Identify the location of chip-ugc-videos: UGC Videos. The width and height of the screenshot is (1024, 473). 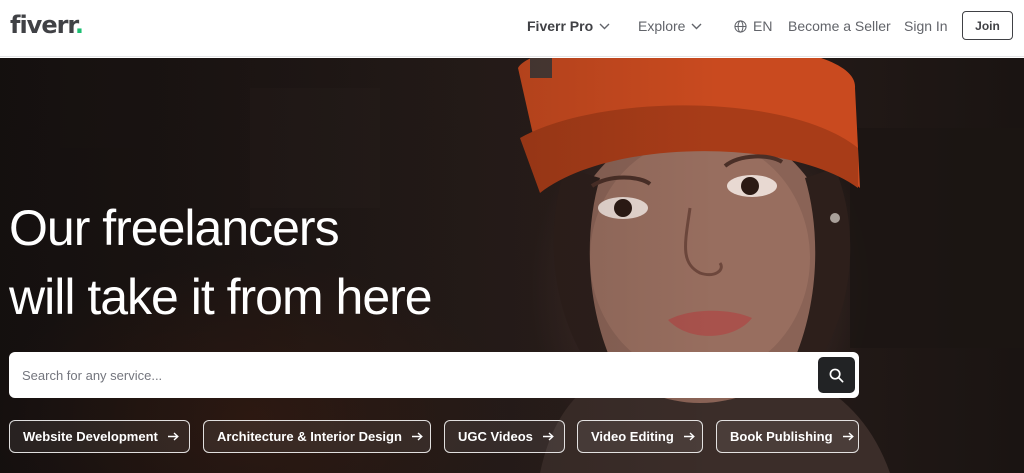
(504, 436).